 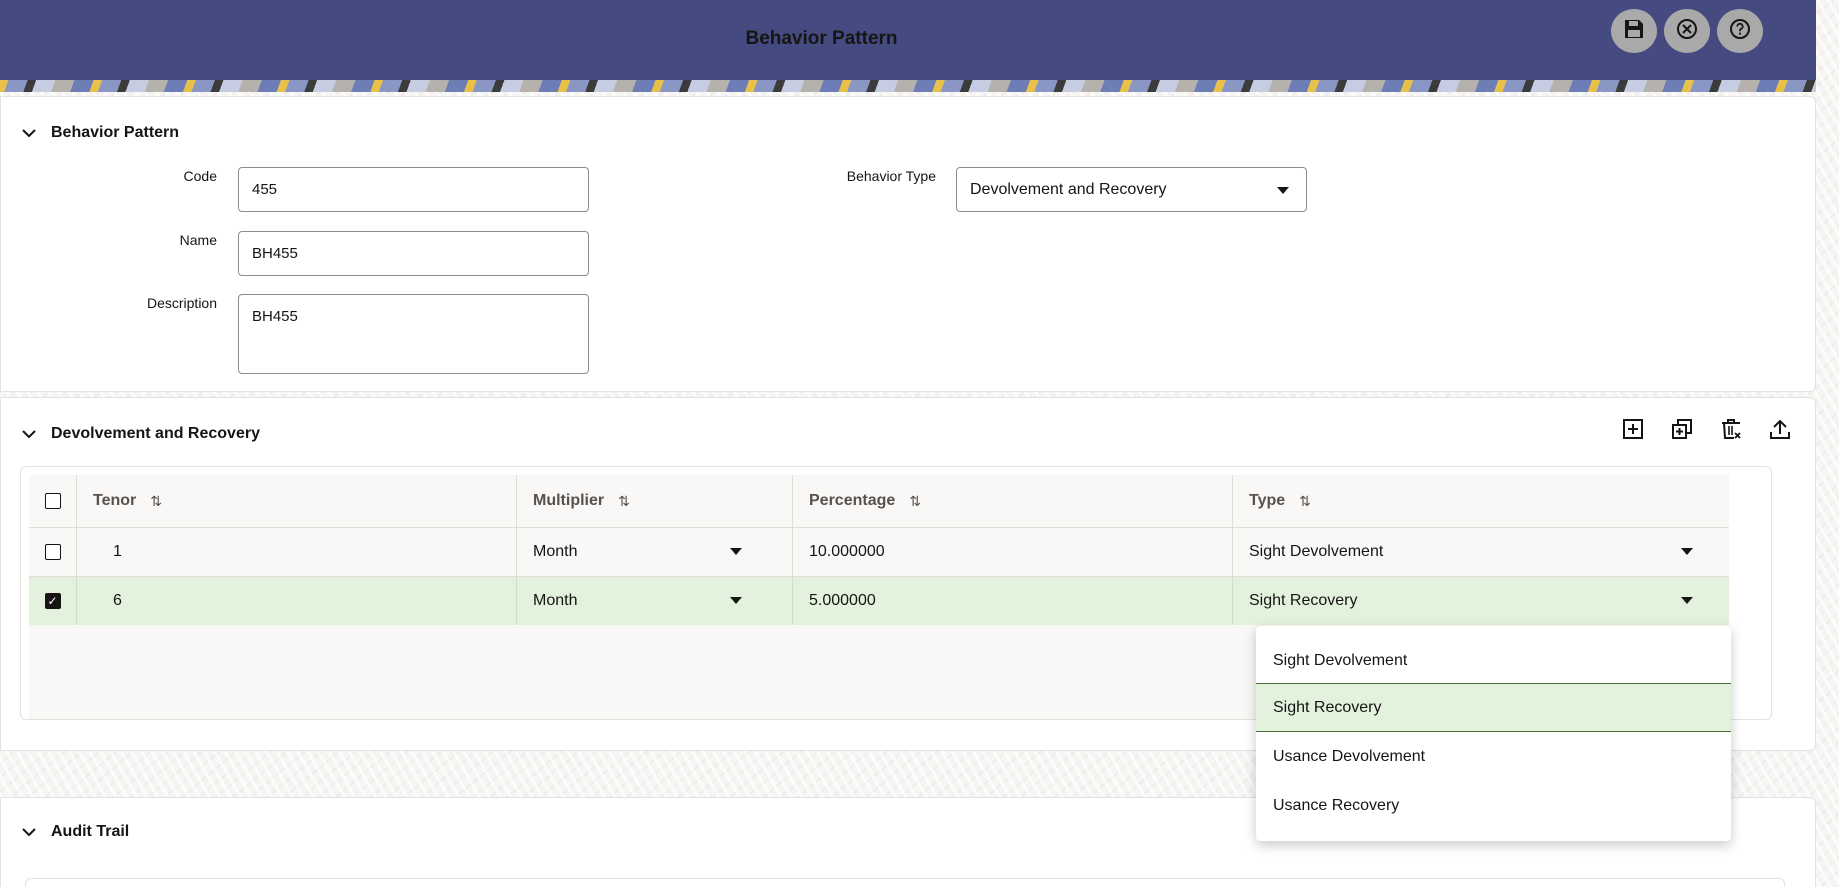 What do you see at coordinates (117, 600) in the screenshot?
I see `tenor-value: 6` at bounding box center [117, 600].